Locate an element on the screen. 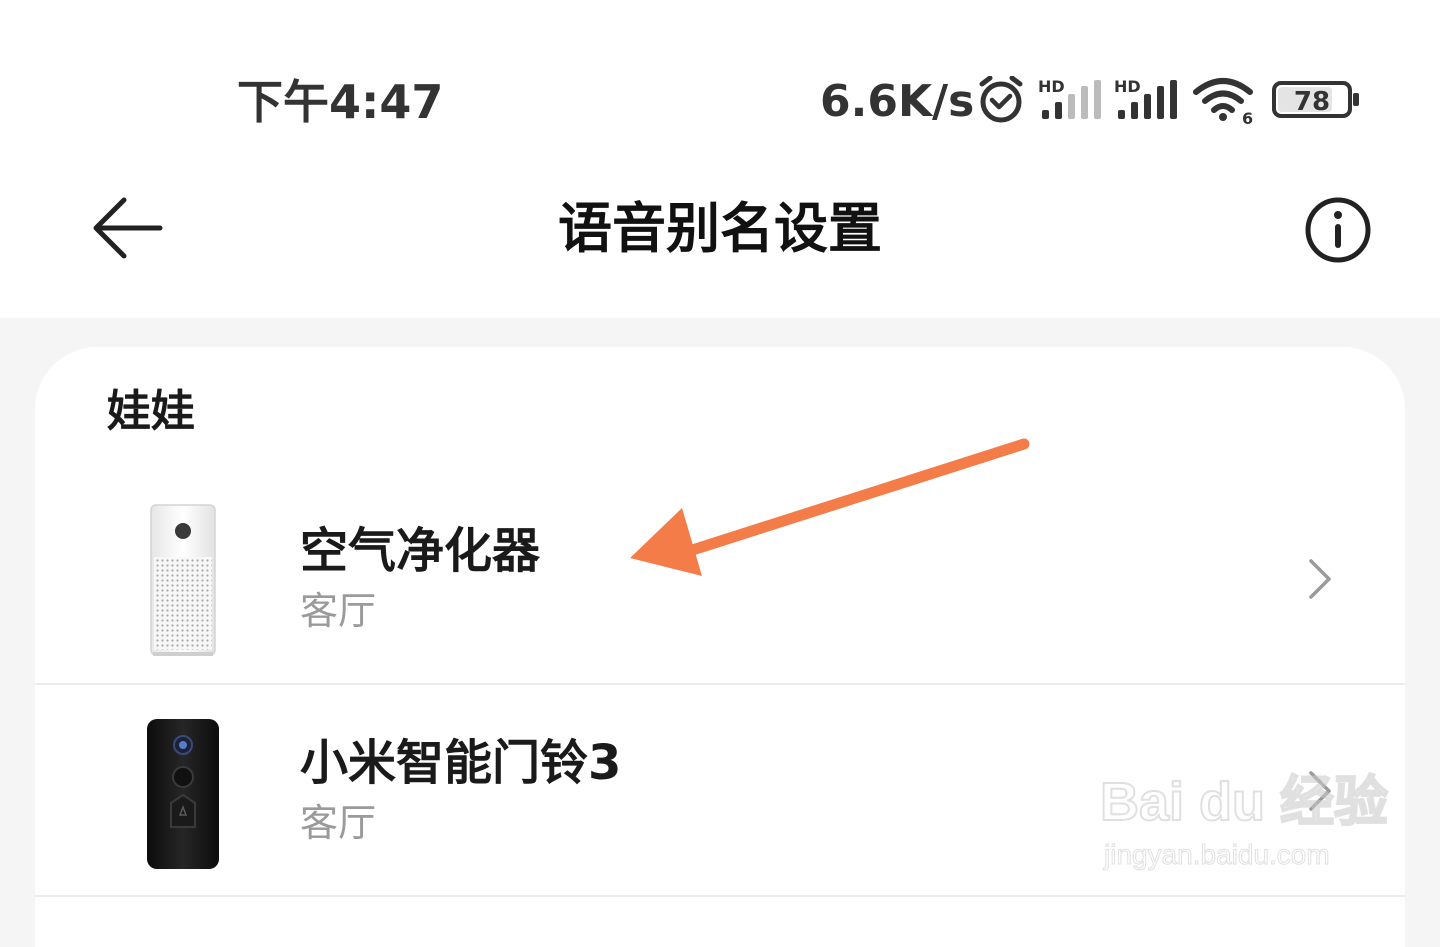  info-button is located at coordinates (1338, 230).